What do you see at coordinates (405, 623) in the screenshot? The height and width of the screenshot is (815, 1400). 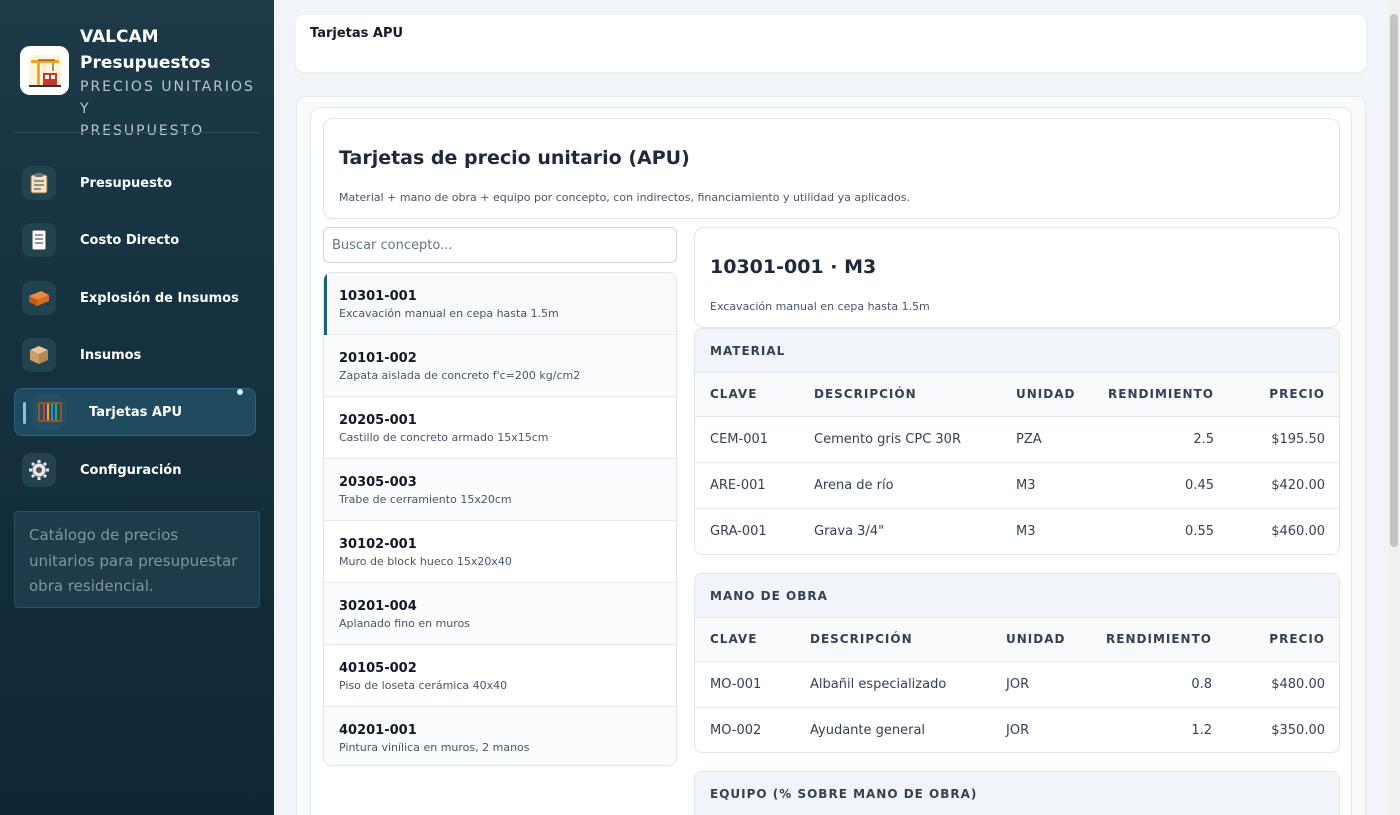 I see `concept-desc: Aplanado fino en muros` at bounding box center [405, 623].